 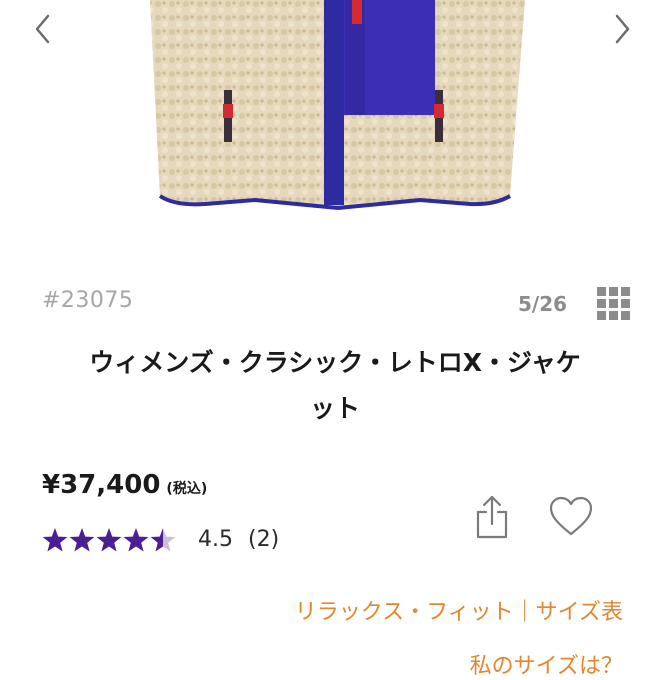 I want to click on fit-size-chart-link: リラックス・フィット｜サイズ表, so click(x=459, y=610).